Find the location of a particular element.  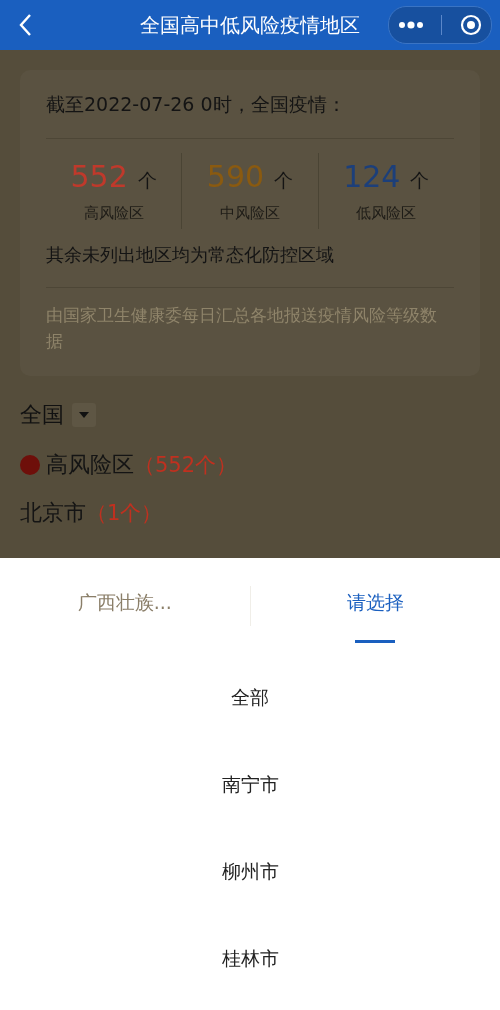

risk-level-title: 高风险区 is located at coordinates (90, 465).